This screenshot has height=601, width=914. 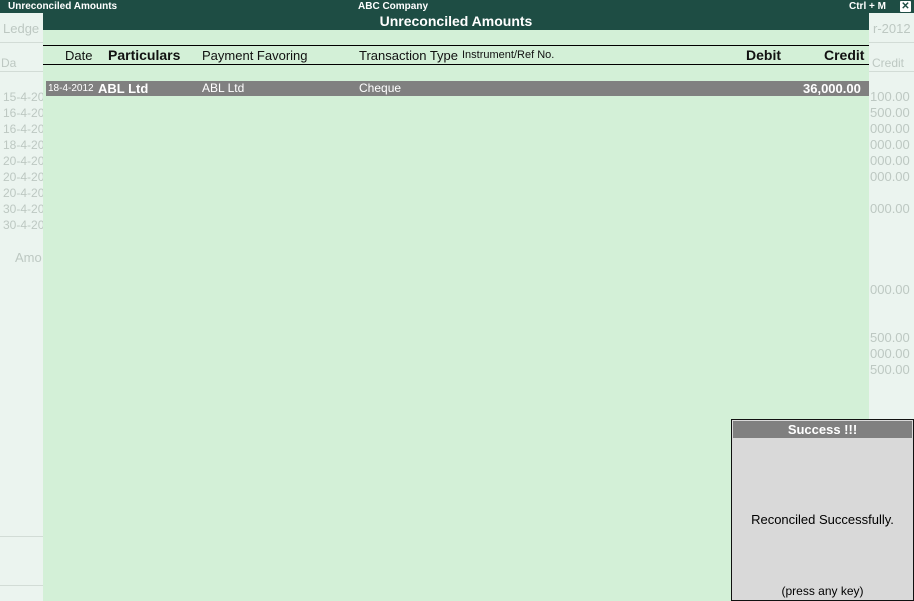 What do you see at coordinates (822, 519) in the screenshot?
I see `dialog-message: Reconciled Successfully.` at bounding box center [822, 519].